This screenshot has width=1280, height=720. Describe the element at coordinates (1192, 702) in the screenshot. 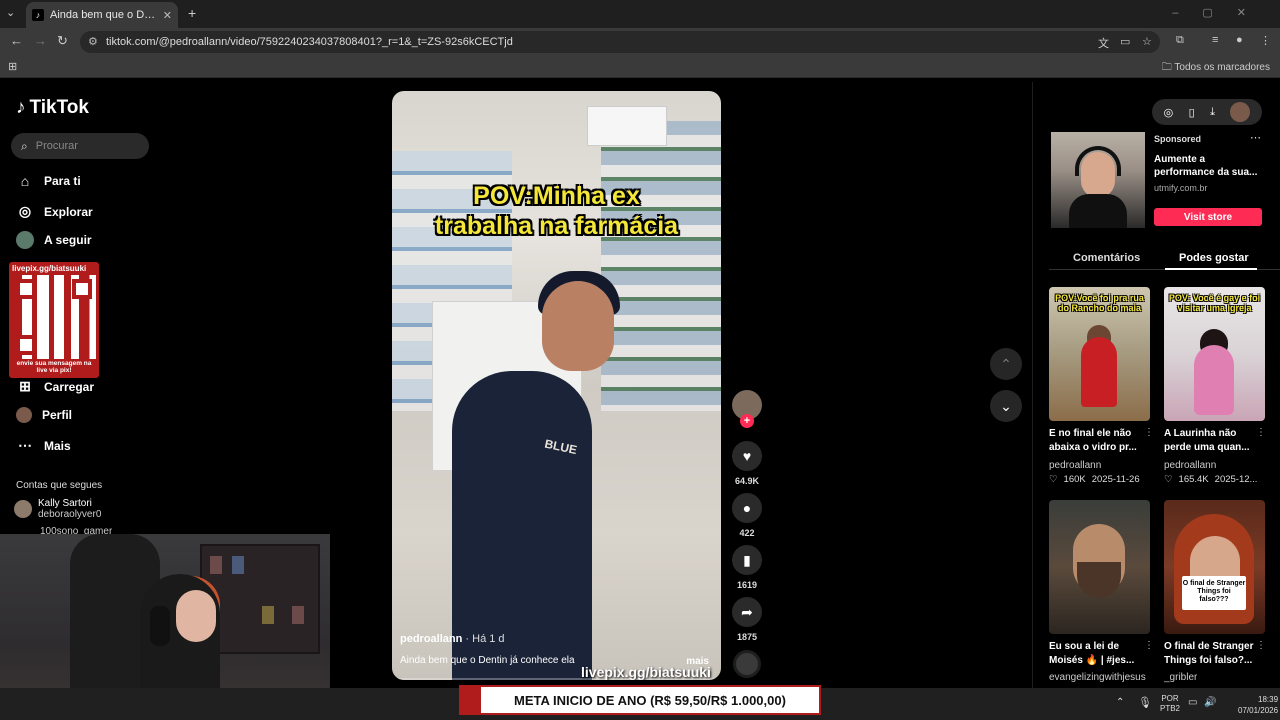

I see `network-icon: ▭` at that location.